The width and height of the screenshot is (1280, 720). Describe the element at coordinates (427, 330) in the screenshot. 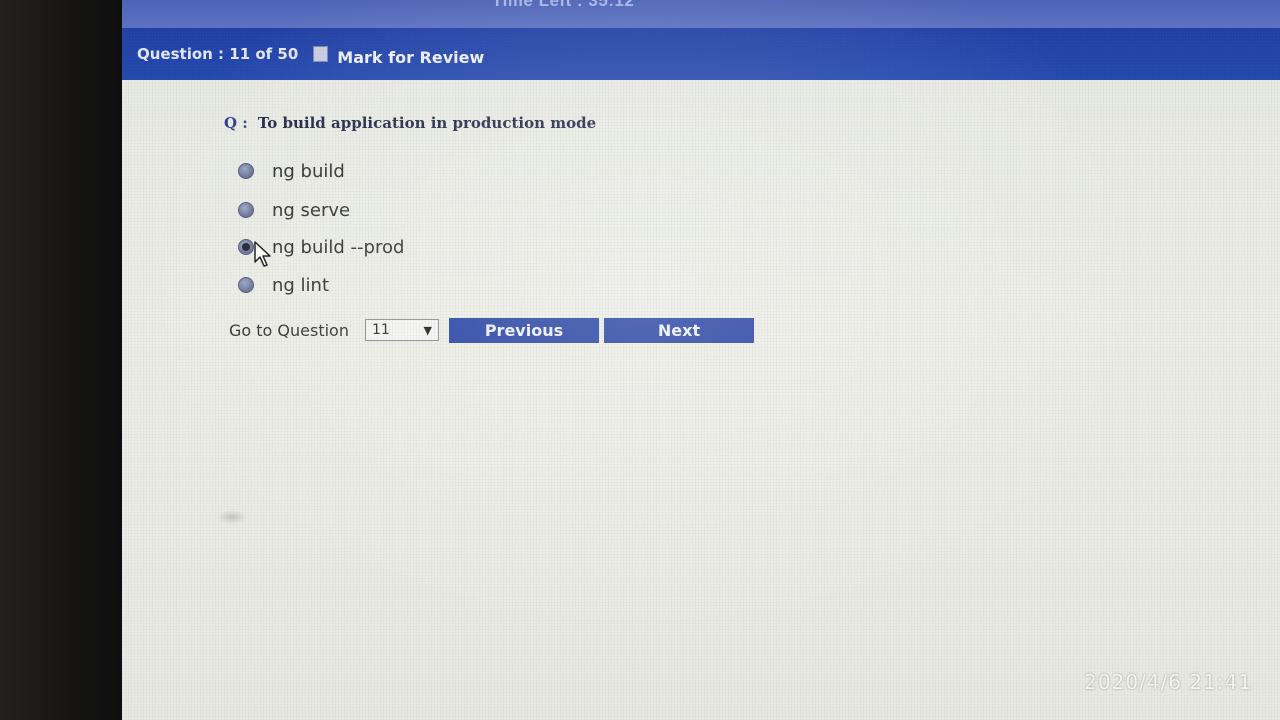

I see `dropdown-arrow-icon: ▼` at that location.